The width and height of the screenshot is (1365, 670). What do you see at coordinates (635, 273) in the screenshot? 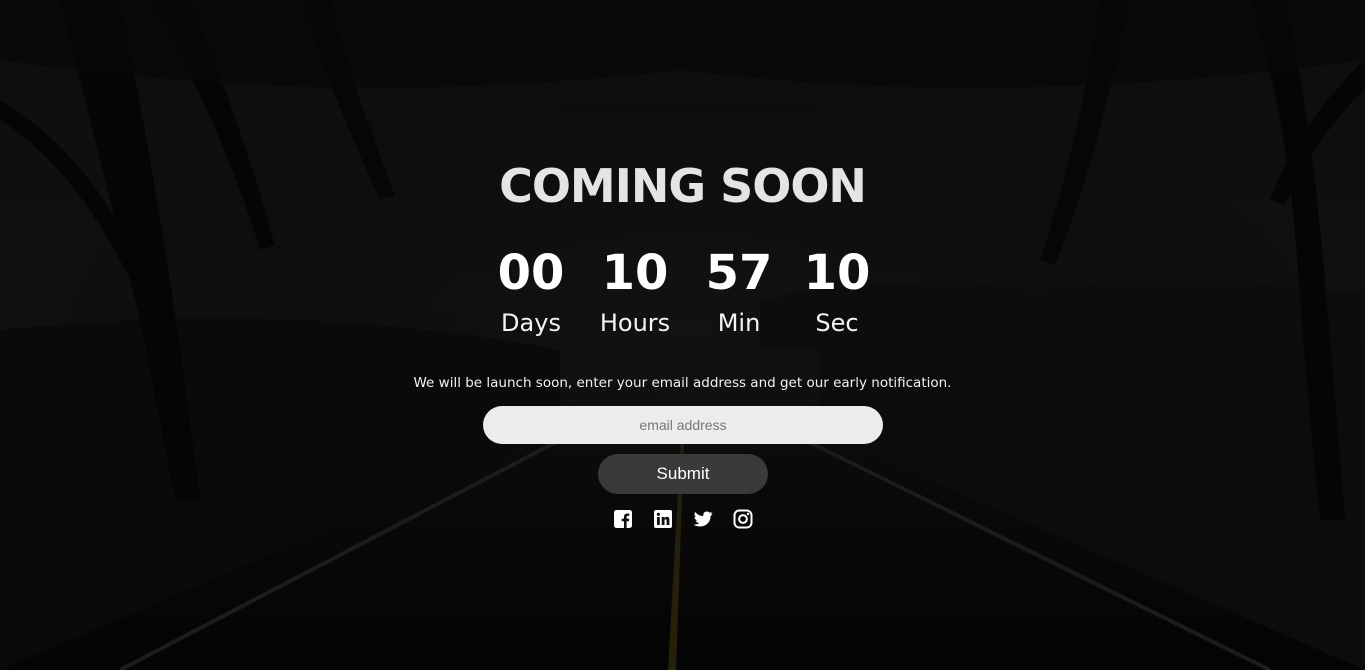
I see `countdown-hours-value: 10` at bounding box center [635, 273].